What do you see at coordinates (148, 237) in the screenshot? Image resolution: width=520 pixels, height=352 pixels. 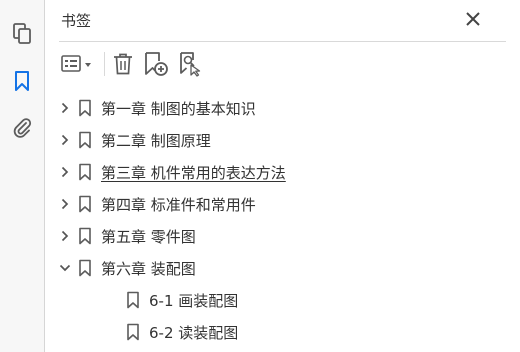 I see `bookmark-label: 第五章 零件图` at bounding box center [148, 237].